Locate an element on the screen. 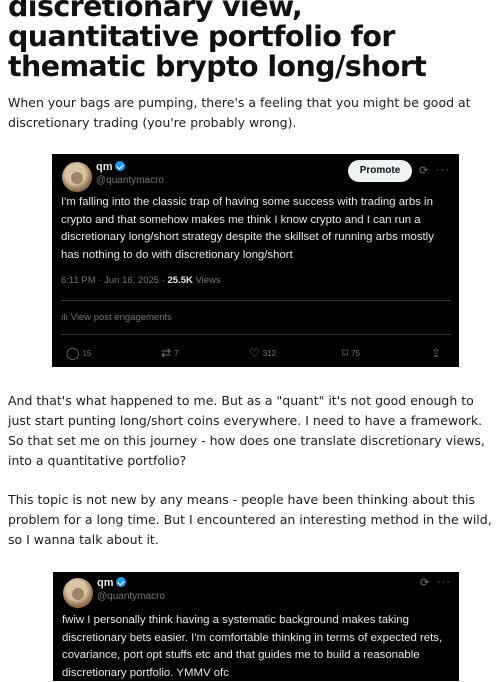 Image resolution: width=500 pixels, height=682 pixels. like-button: ♡ 312 is located at coordinates (262, 353).